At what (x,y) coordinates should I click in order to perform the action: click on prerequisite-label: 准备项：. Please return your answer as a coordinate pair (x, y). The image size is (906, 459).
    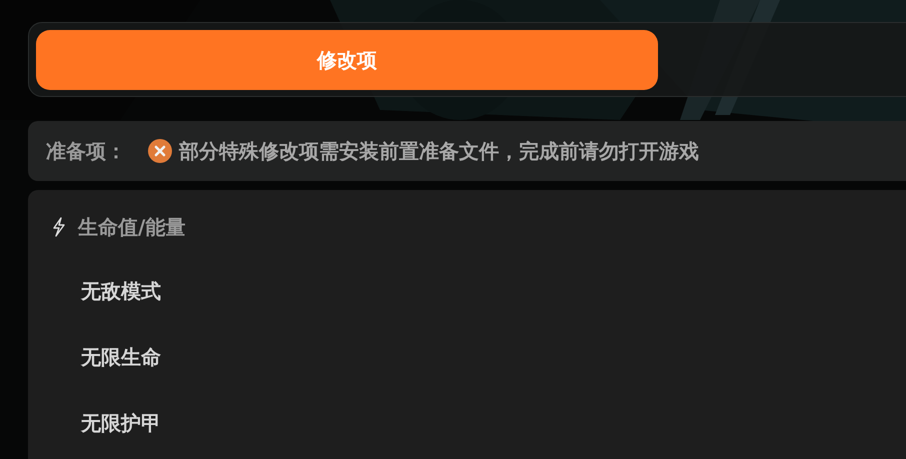
    Looking at the image, I should click on (86, 151).